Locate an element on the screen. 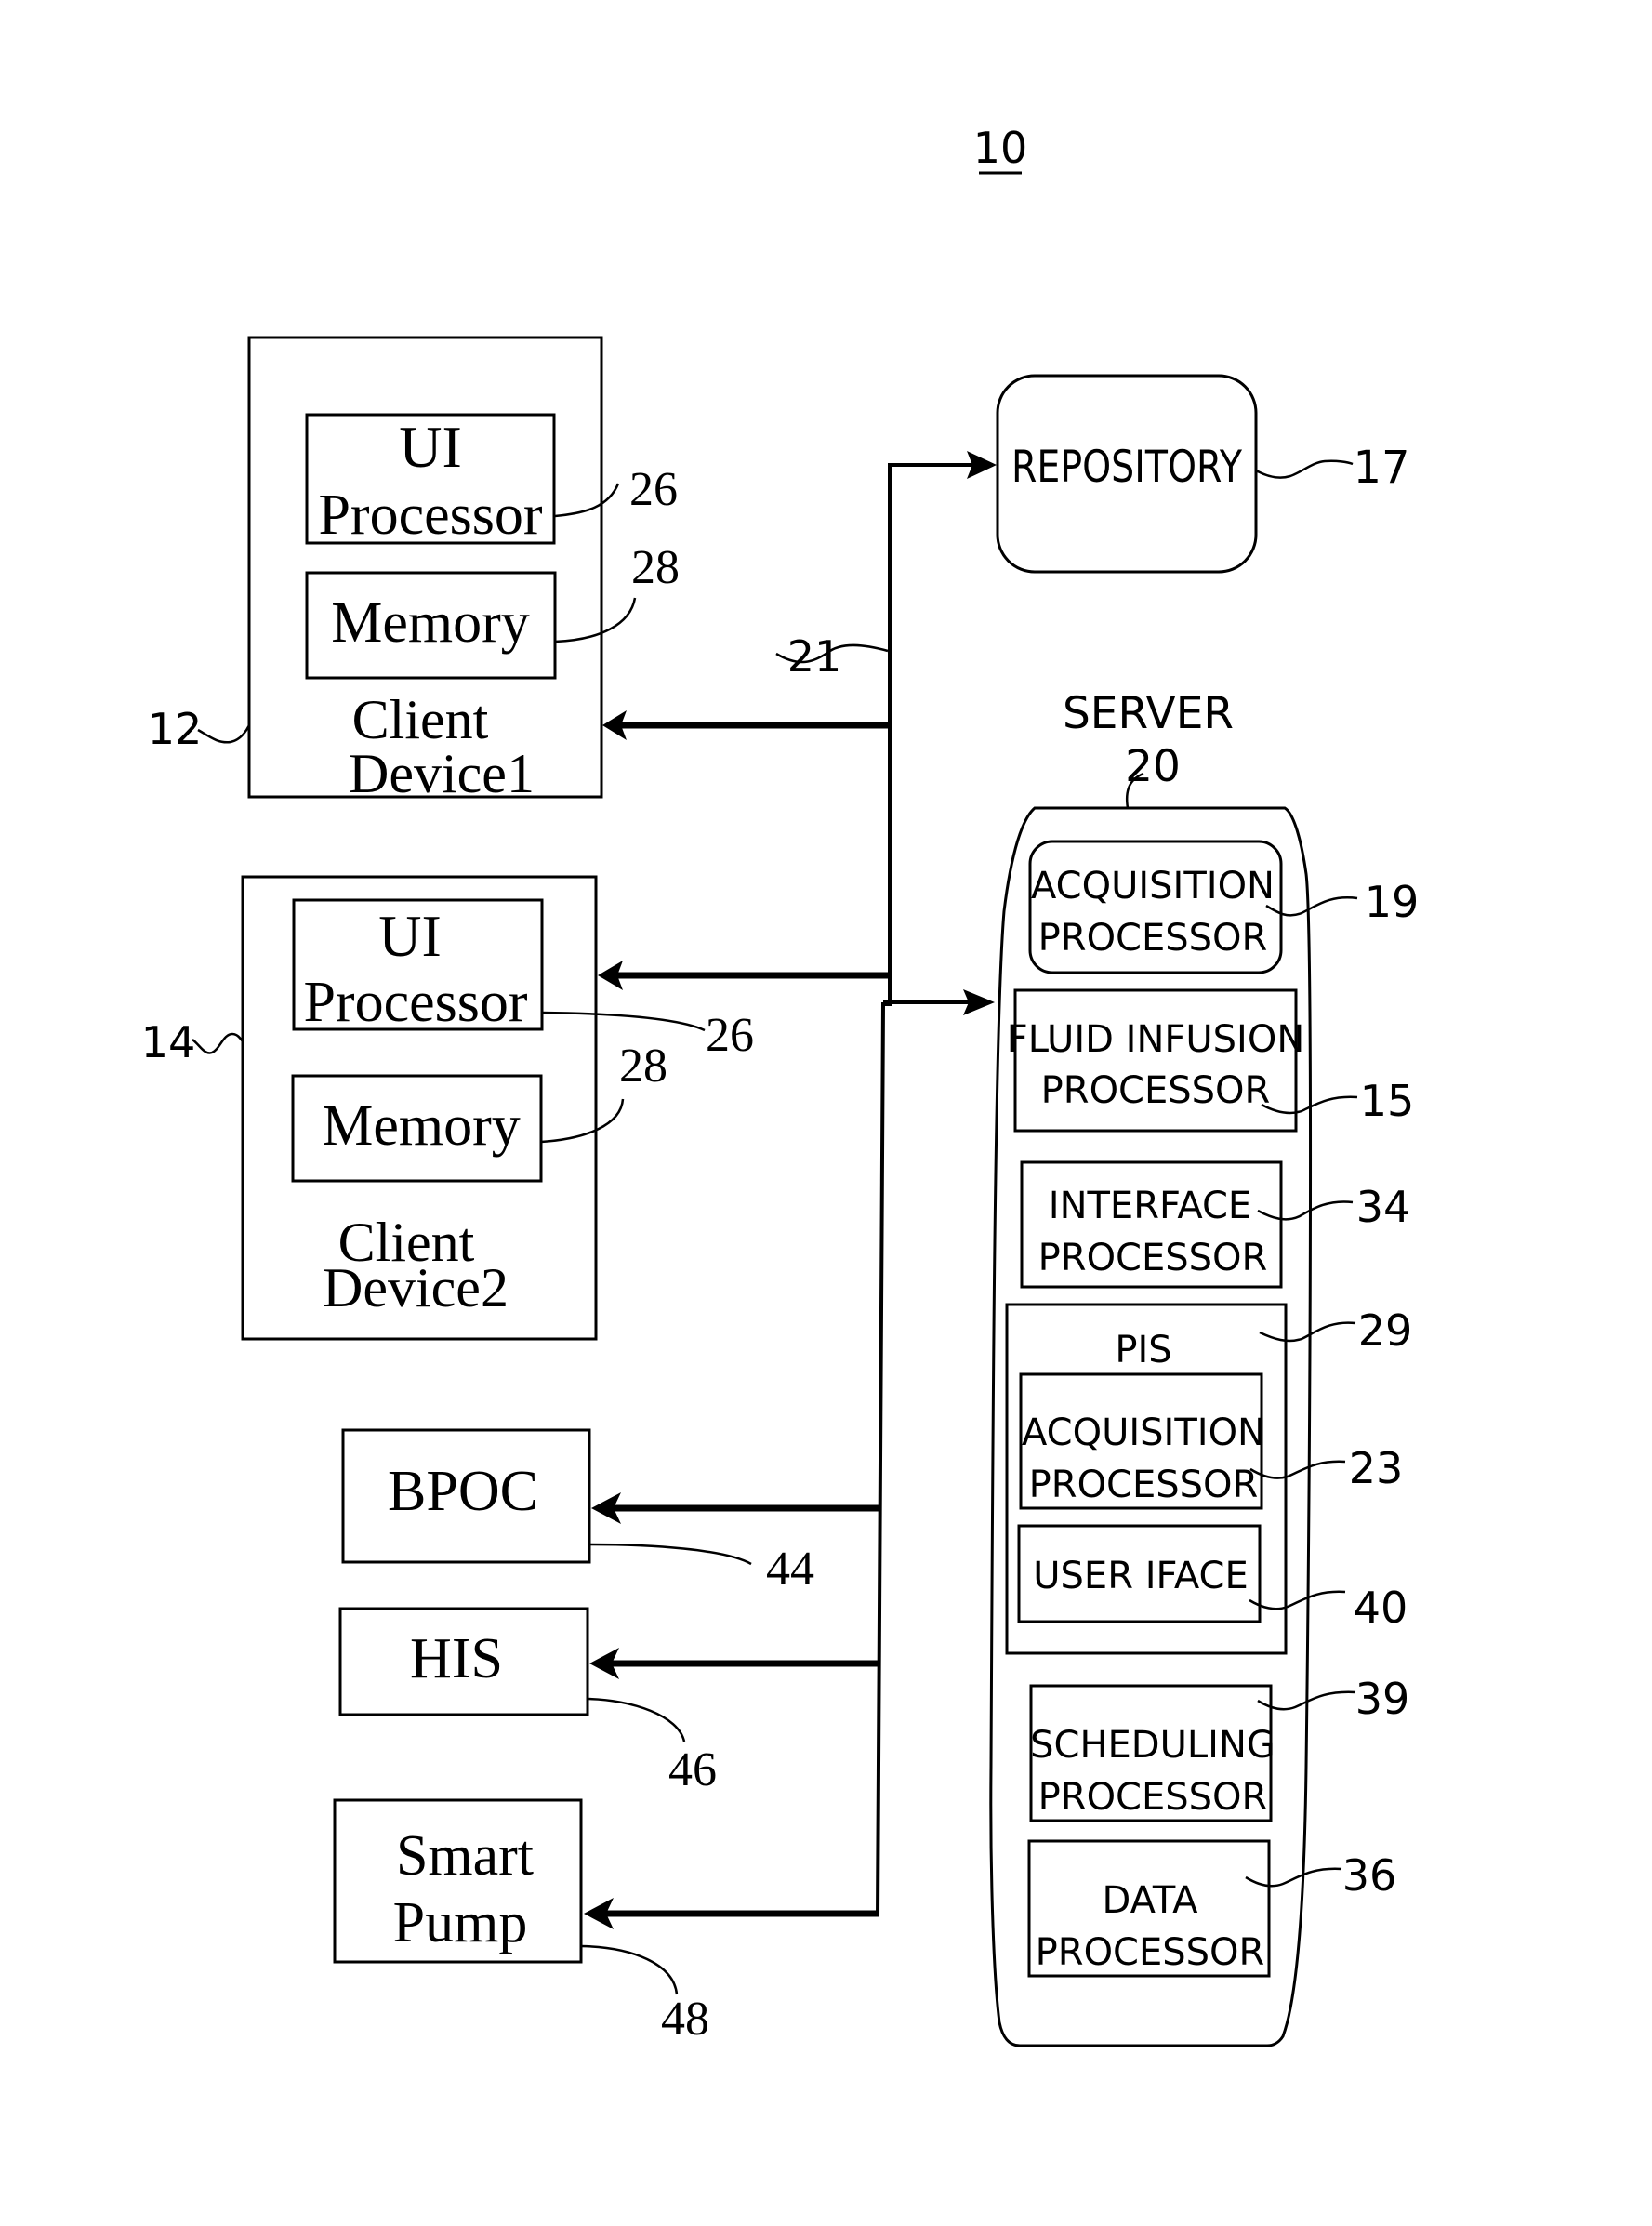 This screenshot has height=2226, width=1652. acquisition-processor-ref-label: 19 is located at coordinates (1392, 902).